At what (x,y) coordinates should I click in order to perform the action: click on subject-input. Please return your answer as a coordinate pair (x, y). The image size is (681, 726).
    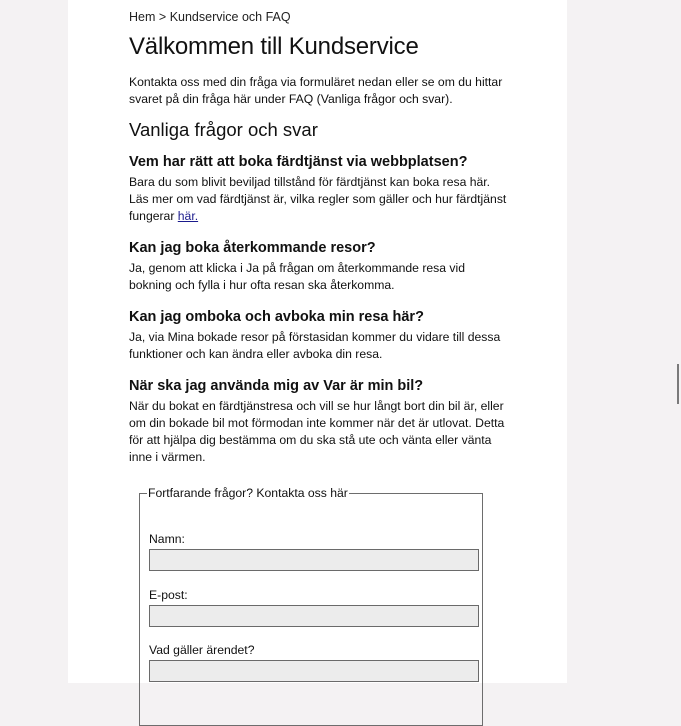
    Looking at the image, I should click on (314, 671).